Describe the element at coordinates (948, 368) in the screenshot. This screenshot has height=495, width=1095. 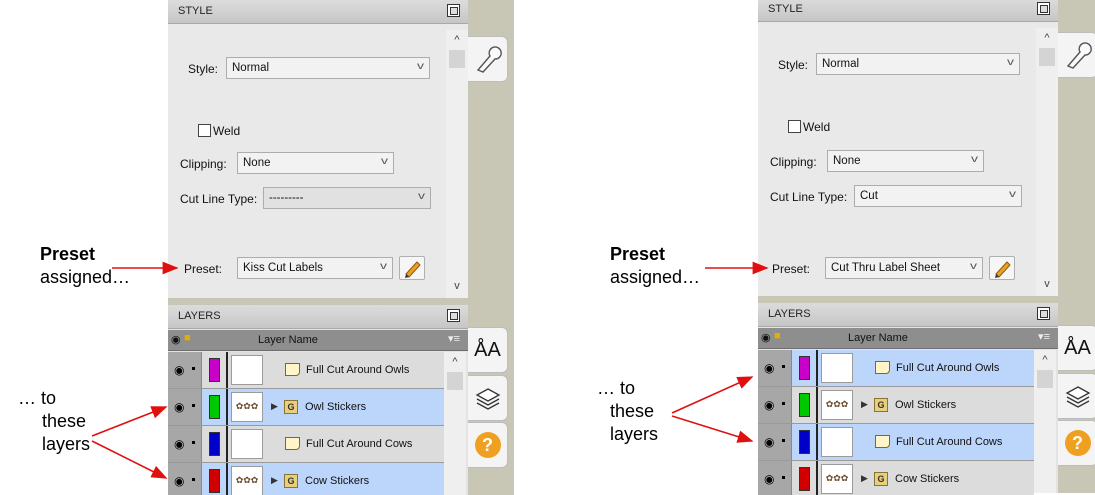
I see `layer-name: Full Cut Around Owls` at that location.